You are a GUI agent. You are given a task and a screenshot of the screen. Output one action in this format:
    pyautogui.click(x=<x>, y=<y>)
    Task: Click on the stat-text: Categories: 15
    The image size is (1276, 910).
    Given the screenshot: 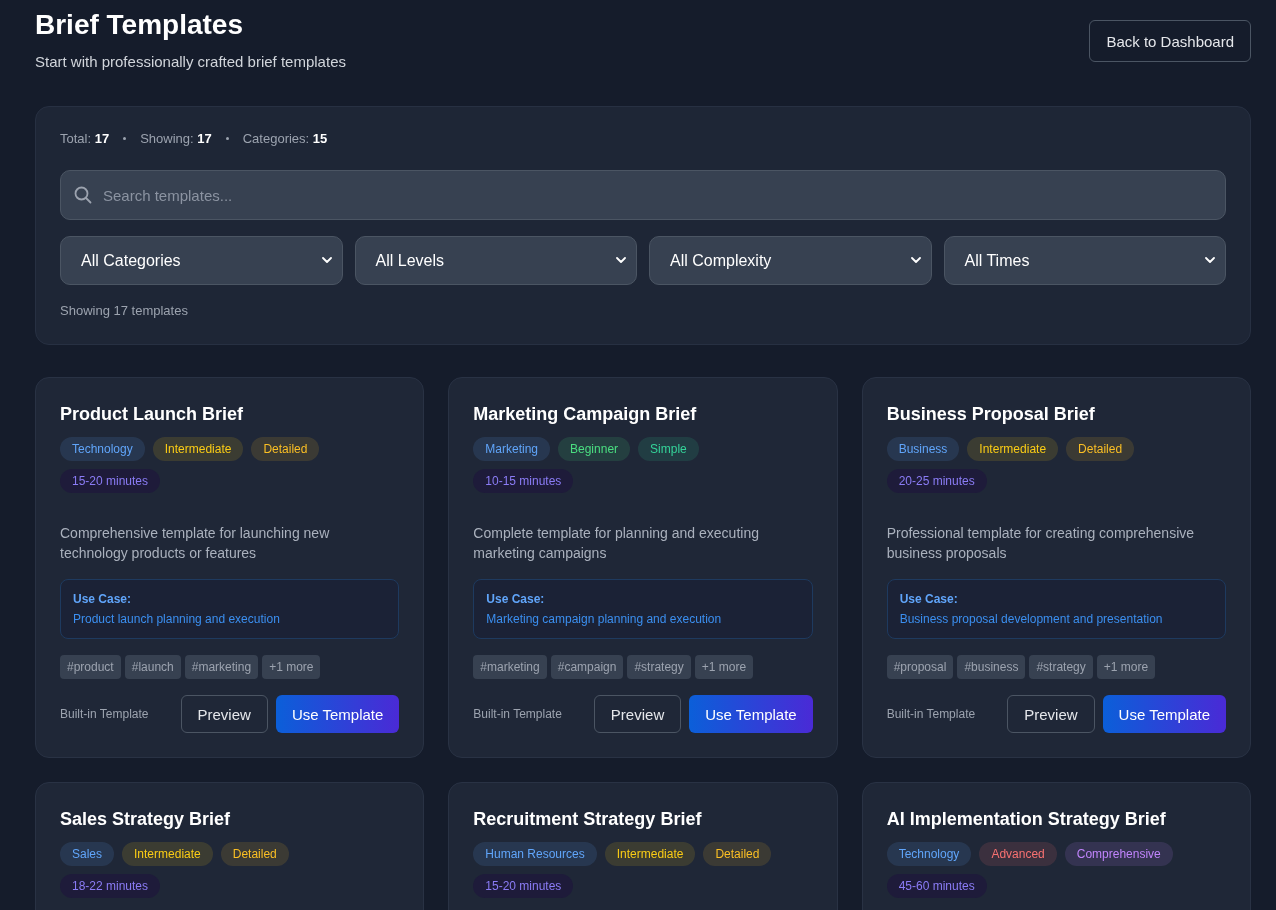 What is the action you would take?
    pyautogui.click(x=285, y=138)
    